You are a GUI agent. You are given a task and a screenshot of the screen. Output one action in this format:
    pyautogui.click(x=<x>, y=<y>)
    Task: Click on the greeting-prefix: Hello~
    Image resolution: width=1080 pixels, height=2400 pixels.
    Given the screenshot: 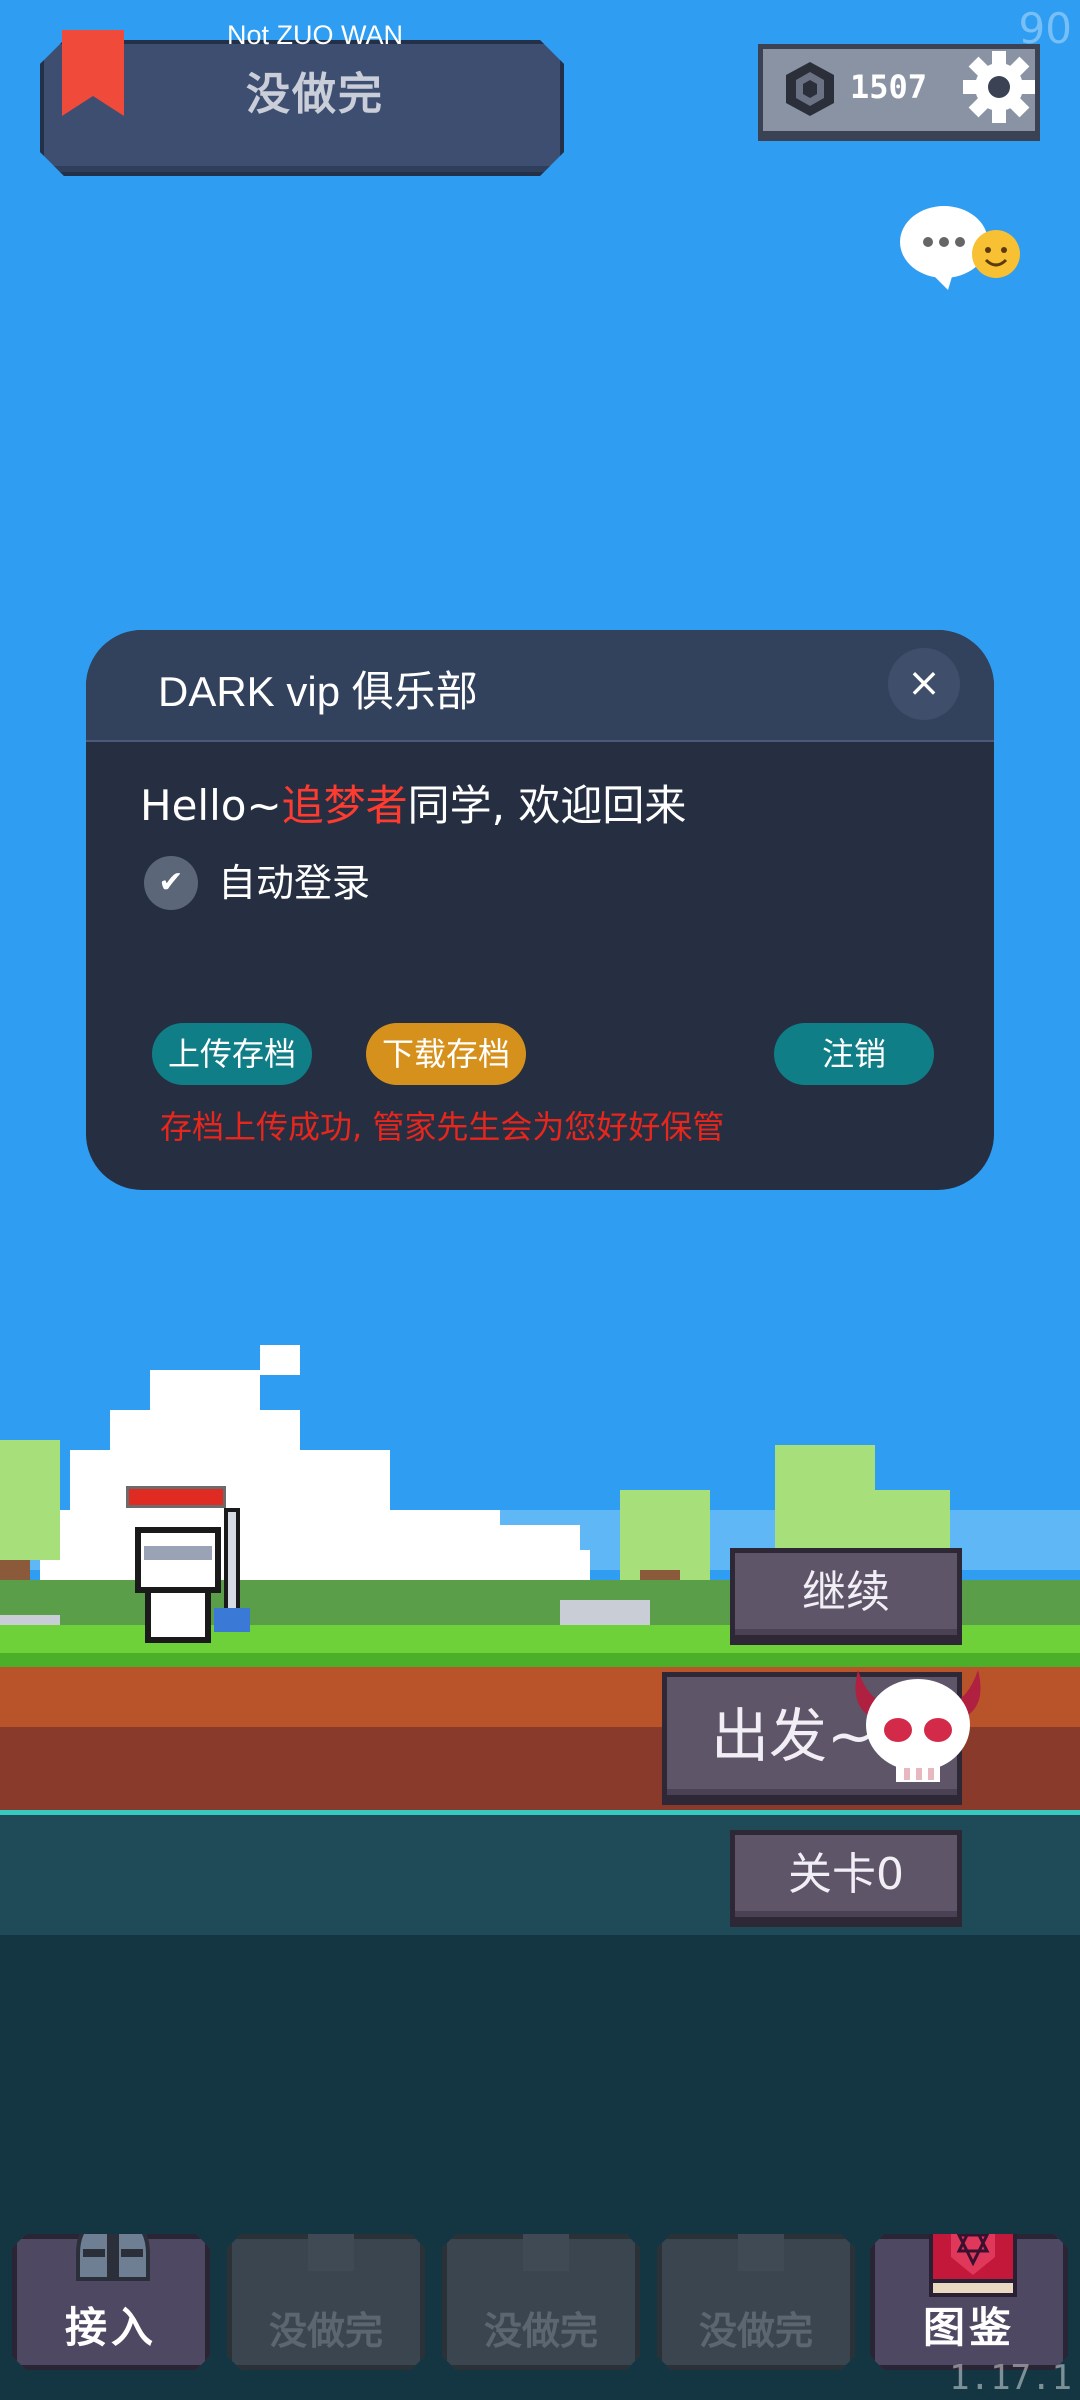 What is the action you would take?
    pyautogui.click(x=211, y=805)
    